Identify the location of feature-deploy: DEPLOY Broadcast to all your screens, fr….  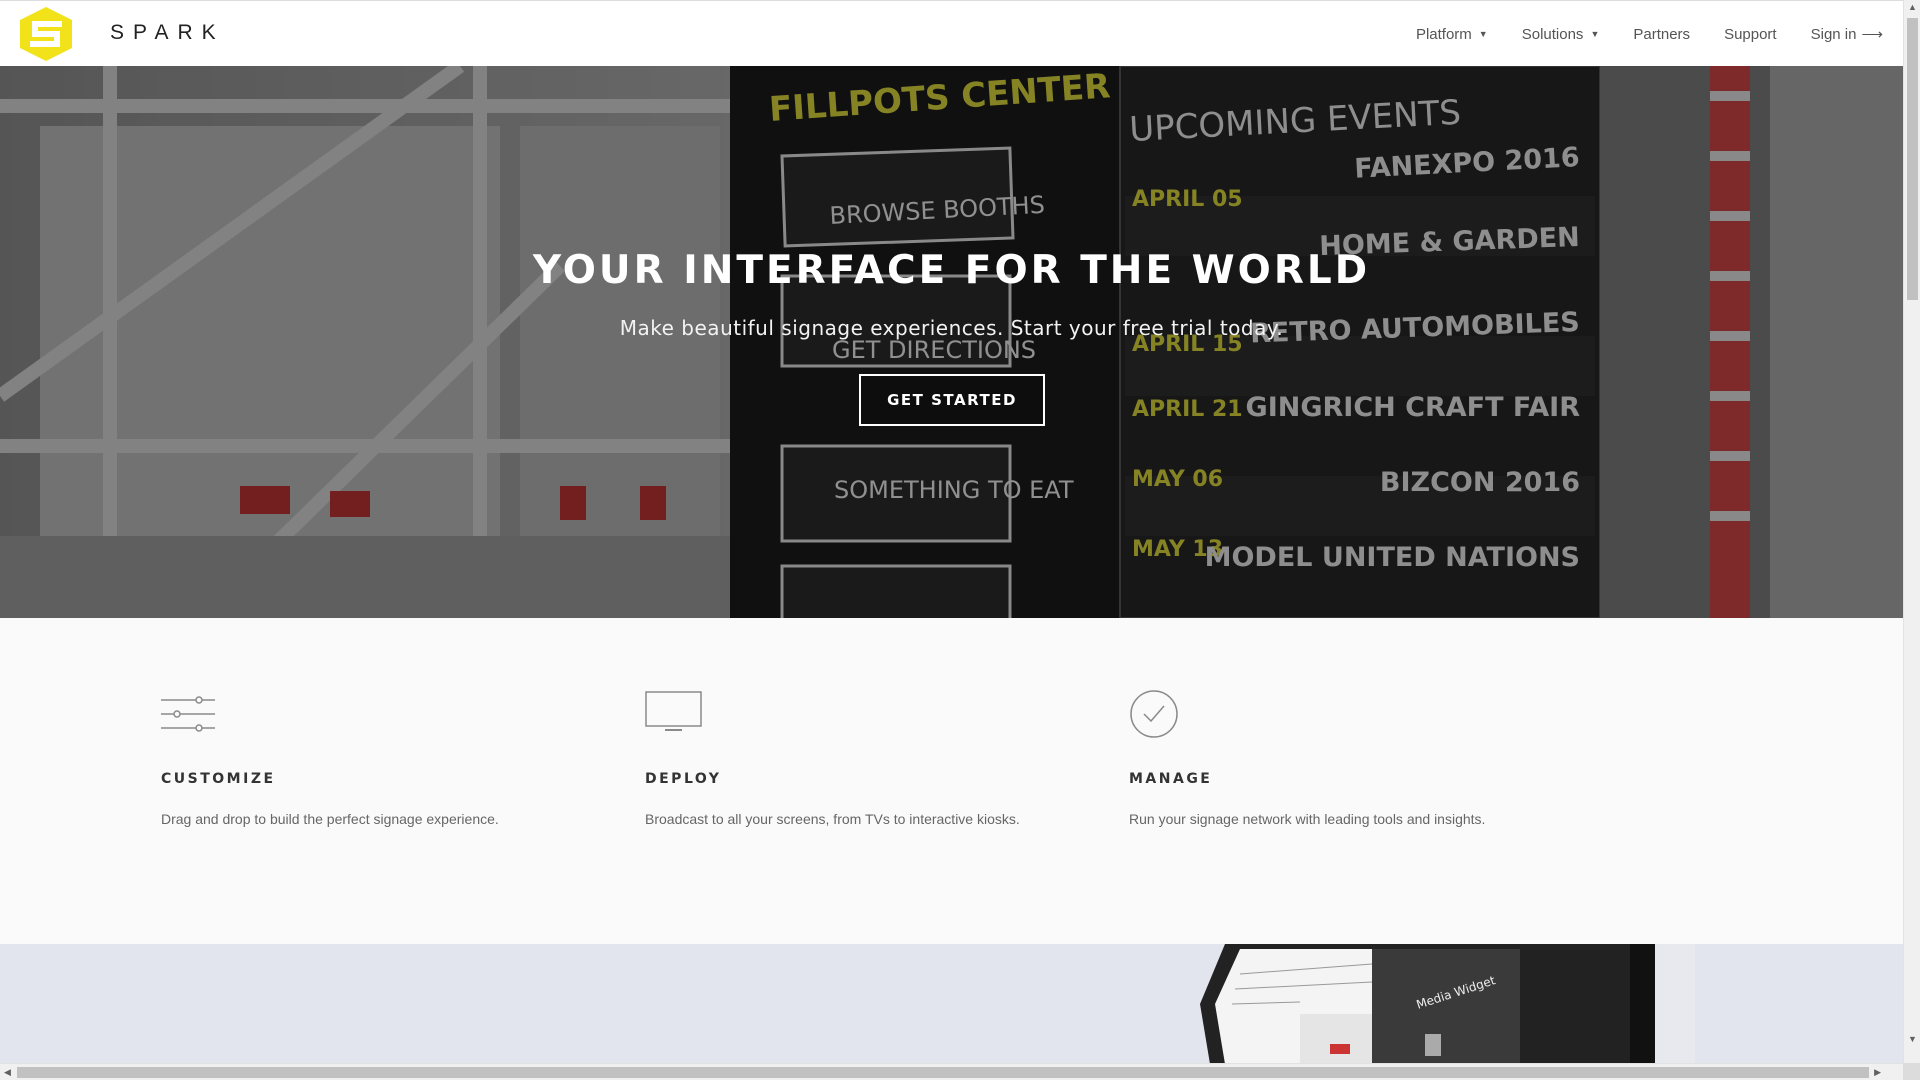
(855, 758).